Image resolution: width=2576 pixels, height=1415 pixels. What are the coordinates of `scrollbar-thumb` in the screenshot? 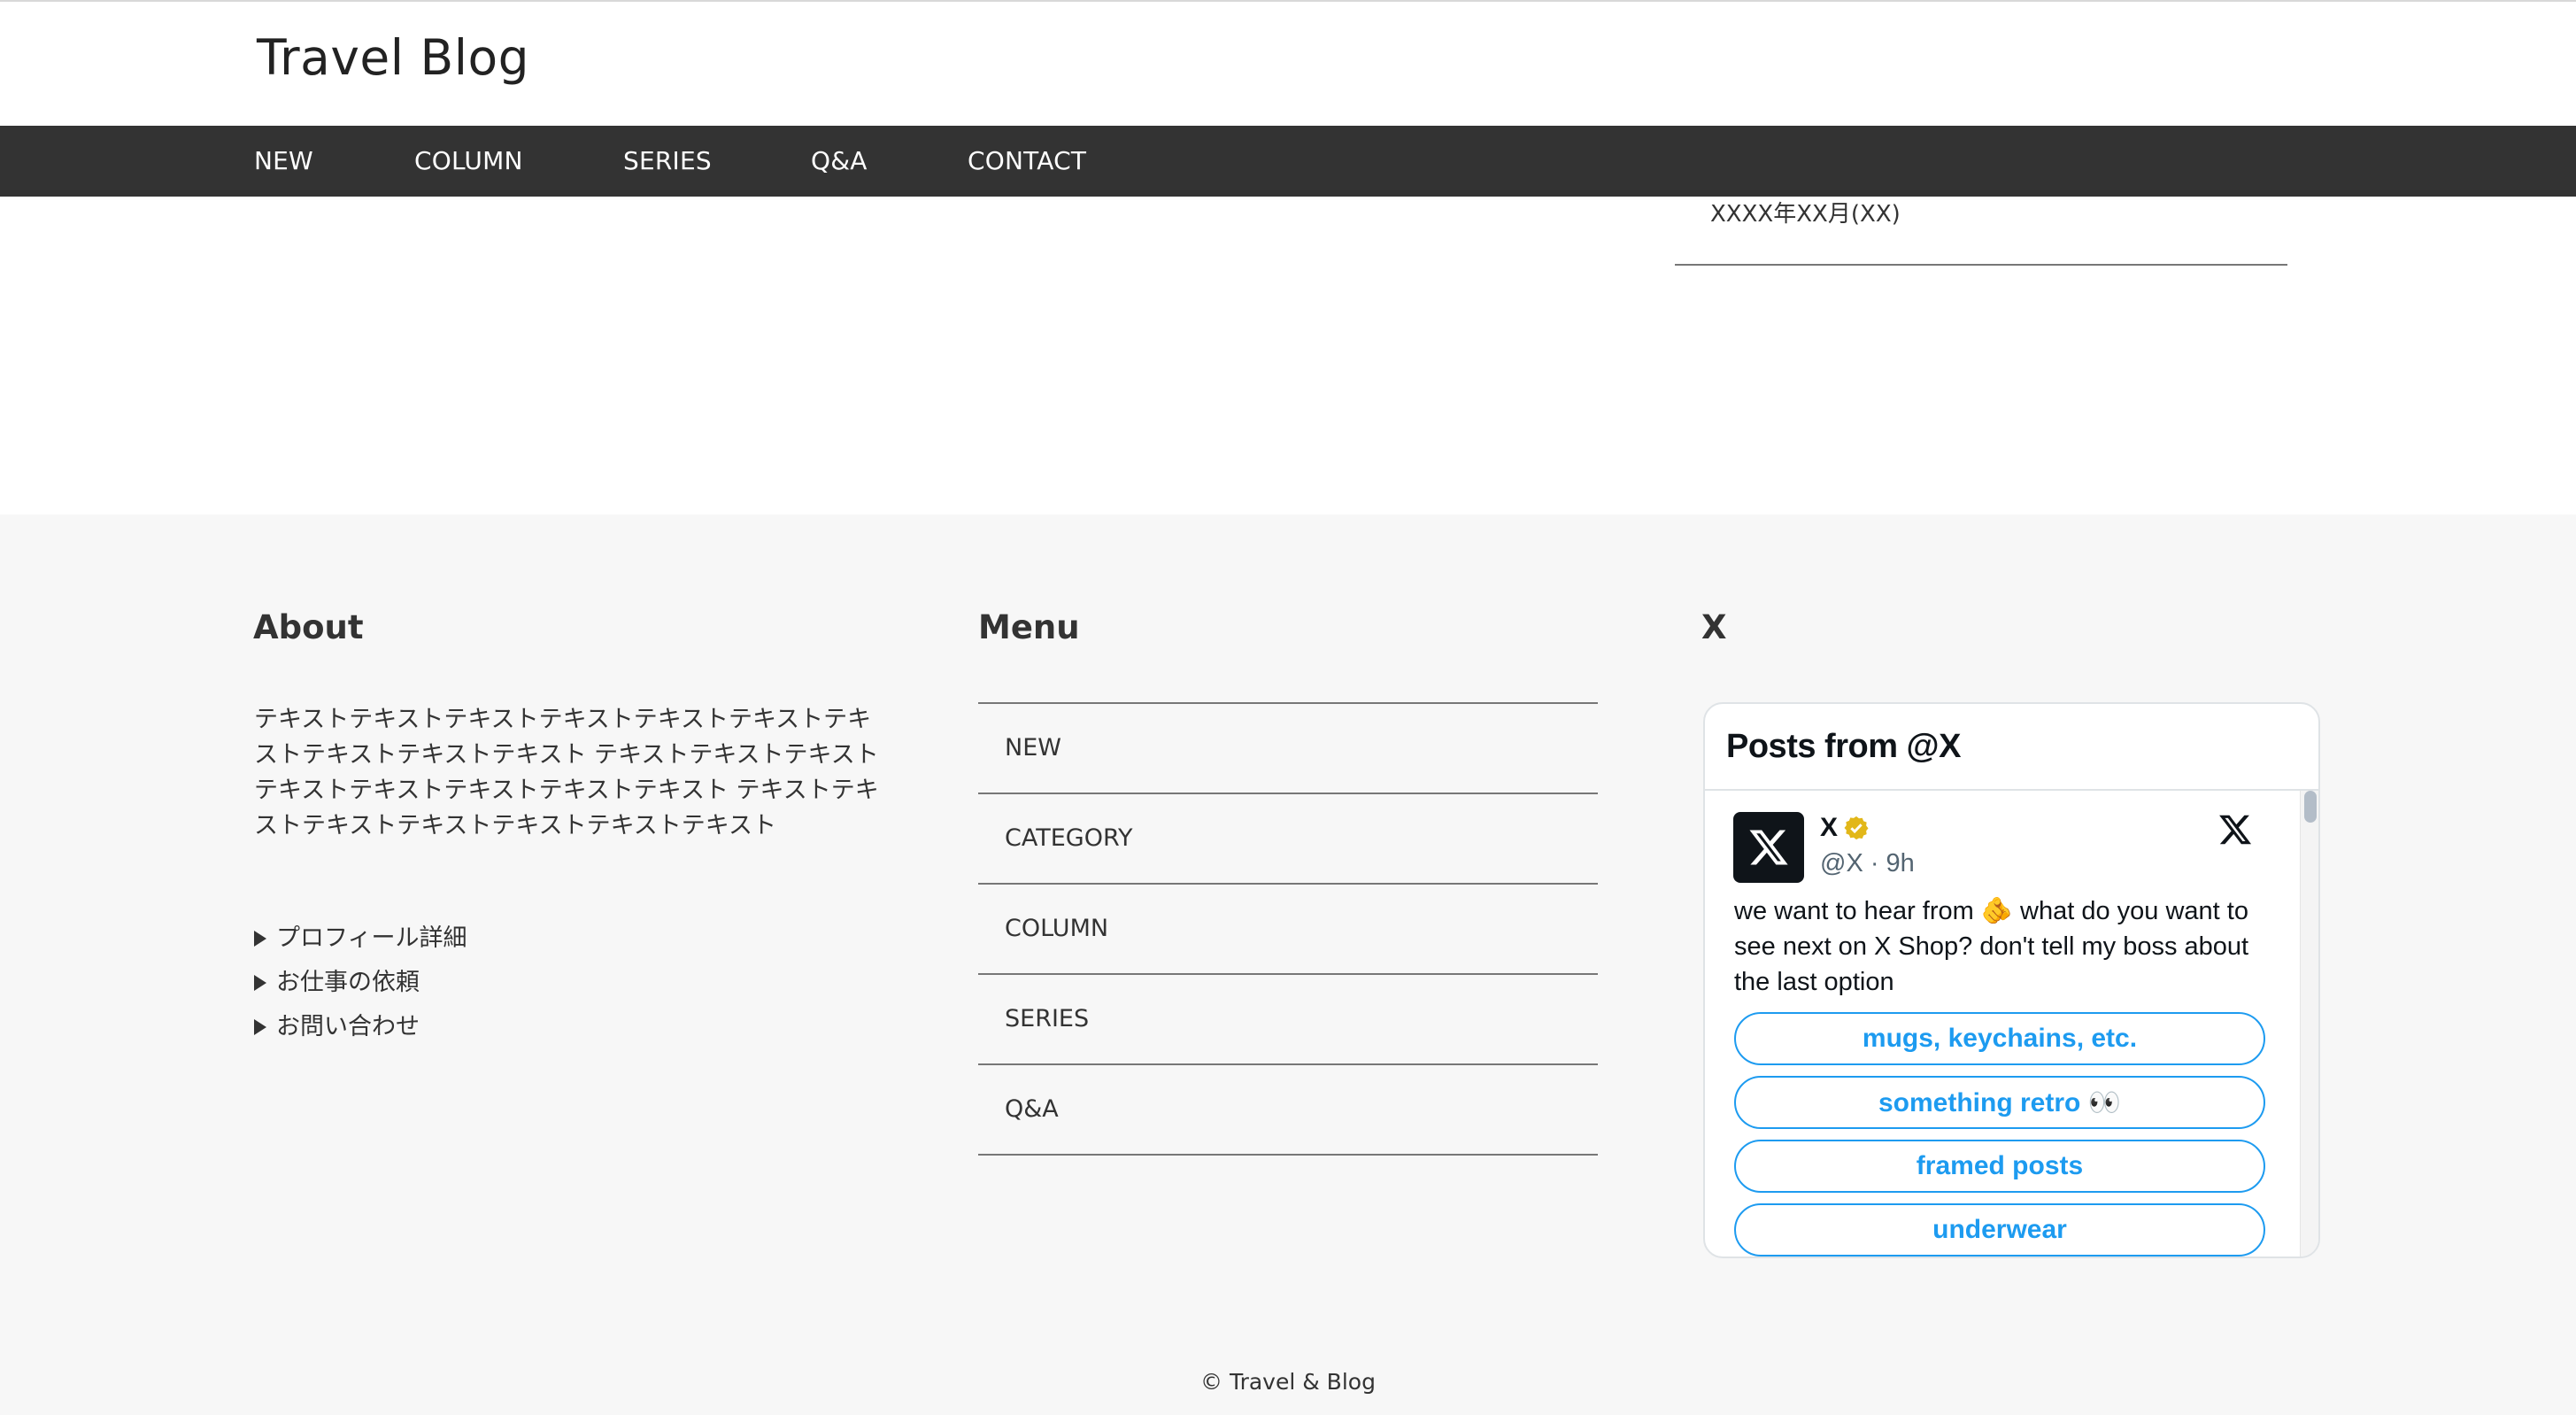 It's located at (2310, 807).